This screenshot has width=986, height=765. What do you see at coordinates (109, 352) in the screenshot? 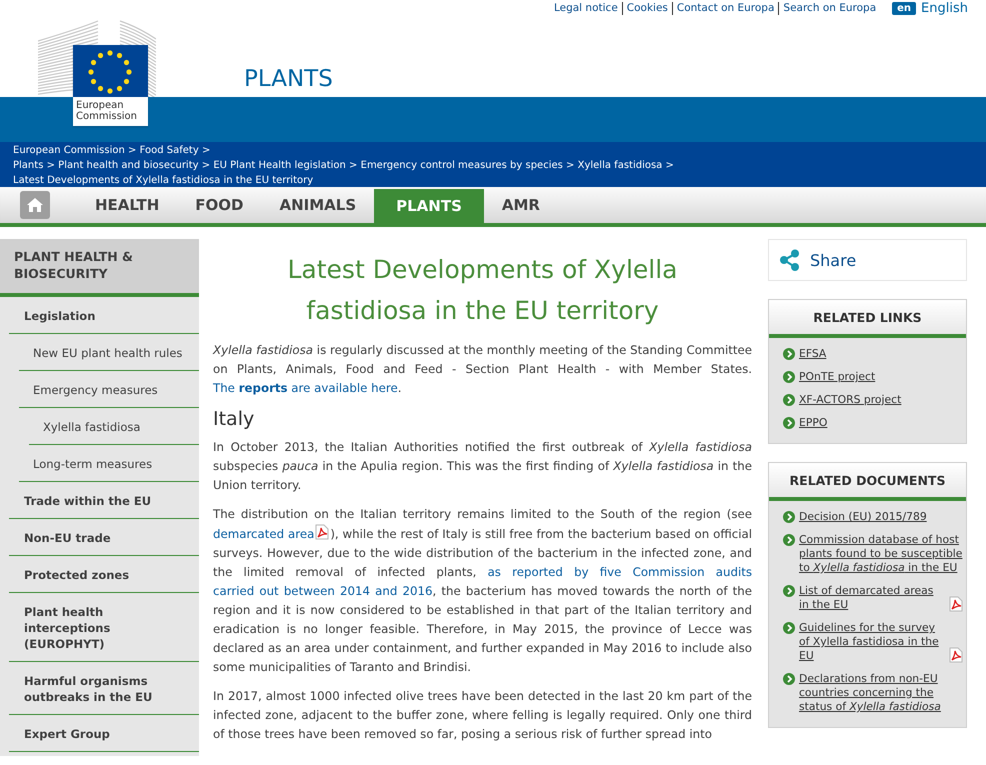
I see `sidebar-item: New EU plant health rules` at bounding box center [109, 352].